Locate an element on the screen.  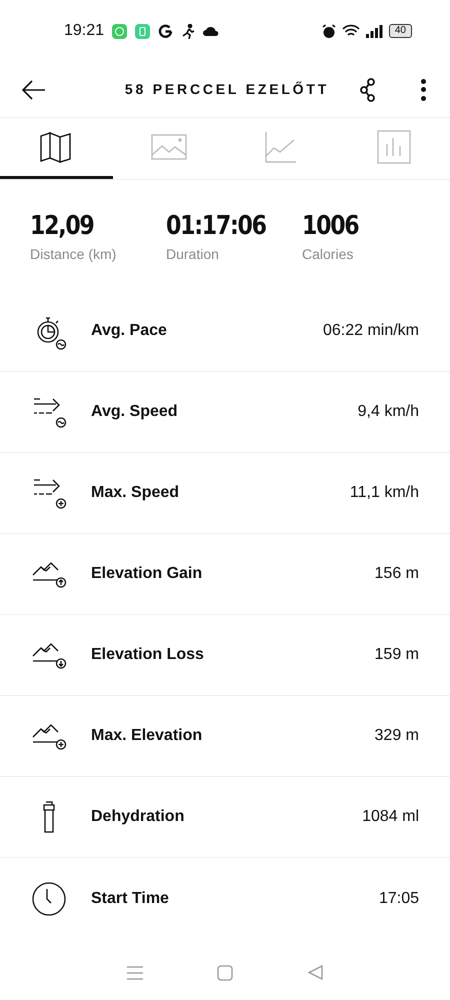
metric-value: 11,1 km/h is located at coordinates (384, 493).